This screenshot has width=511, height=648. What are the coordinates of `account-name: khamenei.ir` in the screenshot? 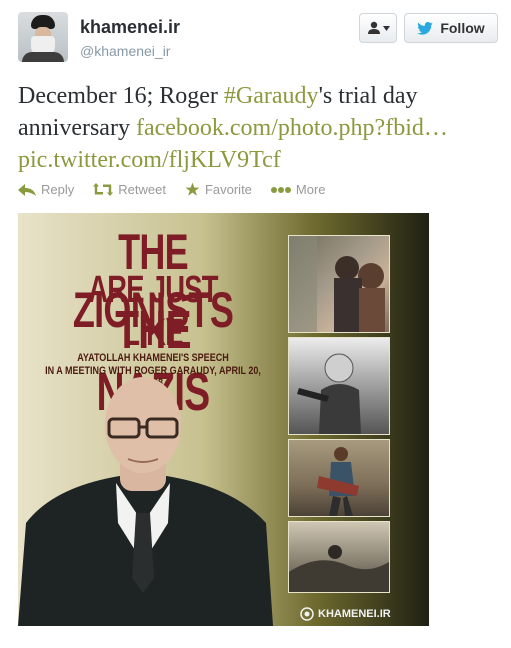 It's located at (130, 27).